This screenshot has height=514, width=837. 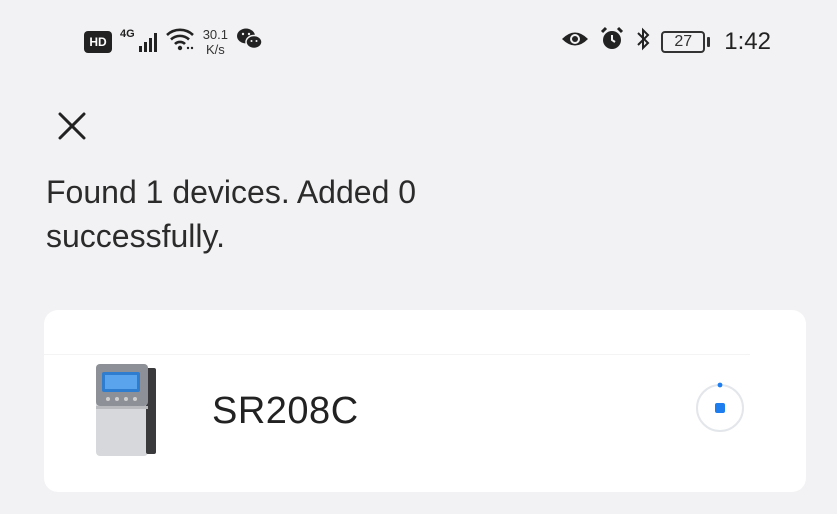 I want to click on result-message: Found 1 devices. Added 0 successfully., so click(x=231, y=214).